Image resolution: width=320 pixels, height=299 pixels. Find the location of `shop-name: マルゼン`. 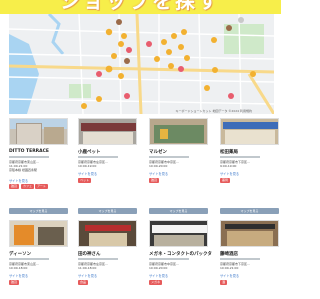

shop-name: マルゼン is located at coordinates (158, 152).